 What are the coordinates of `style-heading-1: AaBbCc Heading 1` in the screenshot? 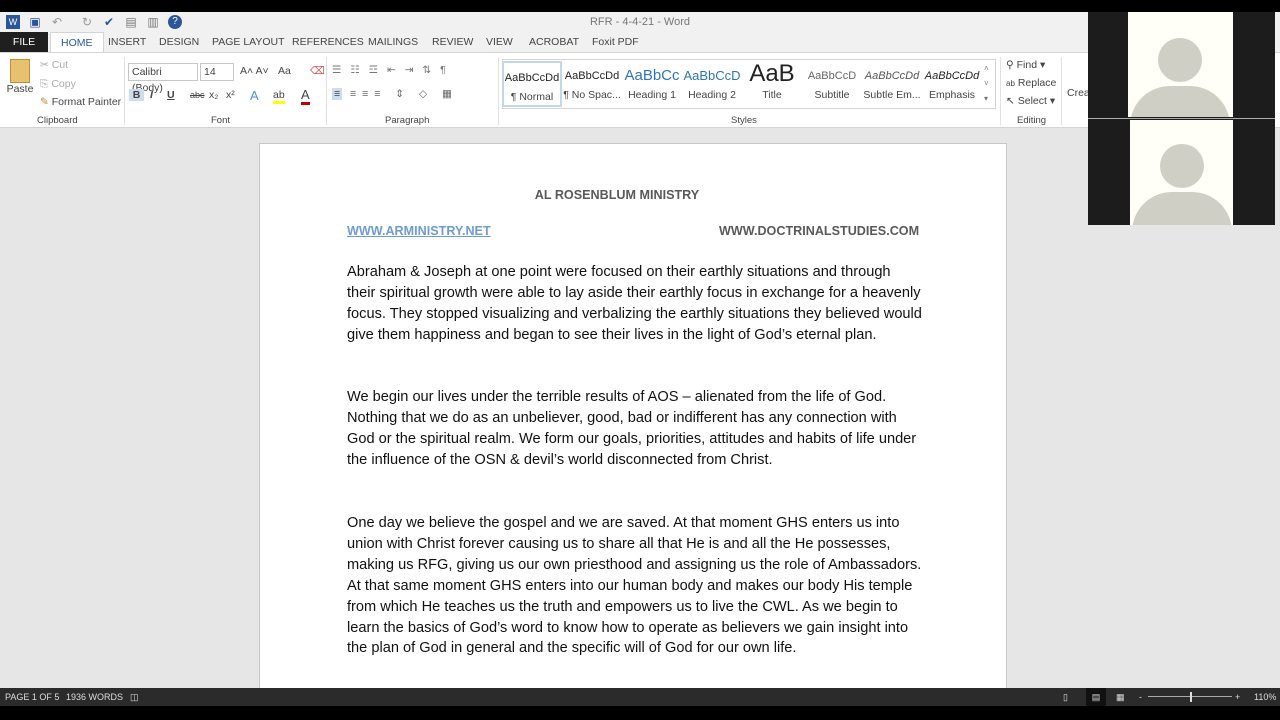 It's located at (652, 84).